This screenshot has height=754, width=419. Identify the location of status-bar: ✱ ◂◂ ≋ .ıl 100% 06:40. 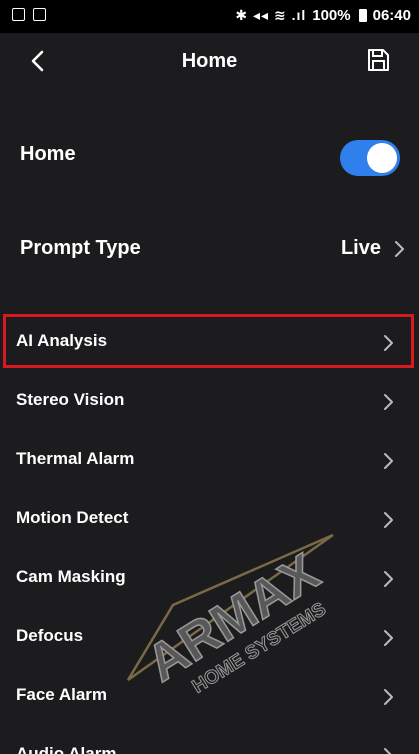
(209, 16).